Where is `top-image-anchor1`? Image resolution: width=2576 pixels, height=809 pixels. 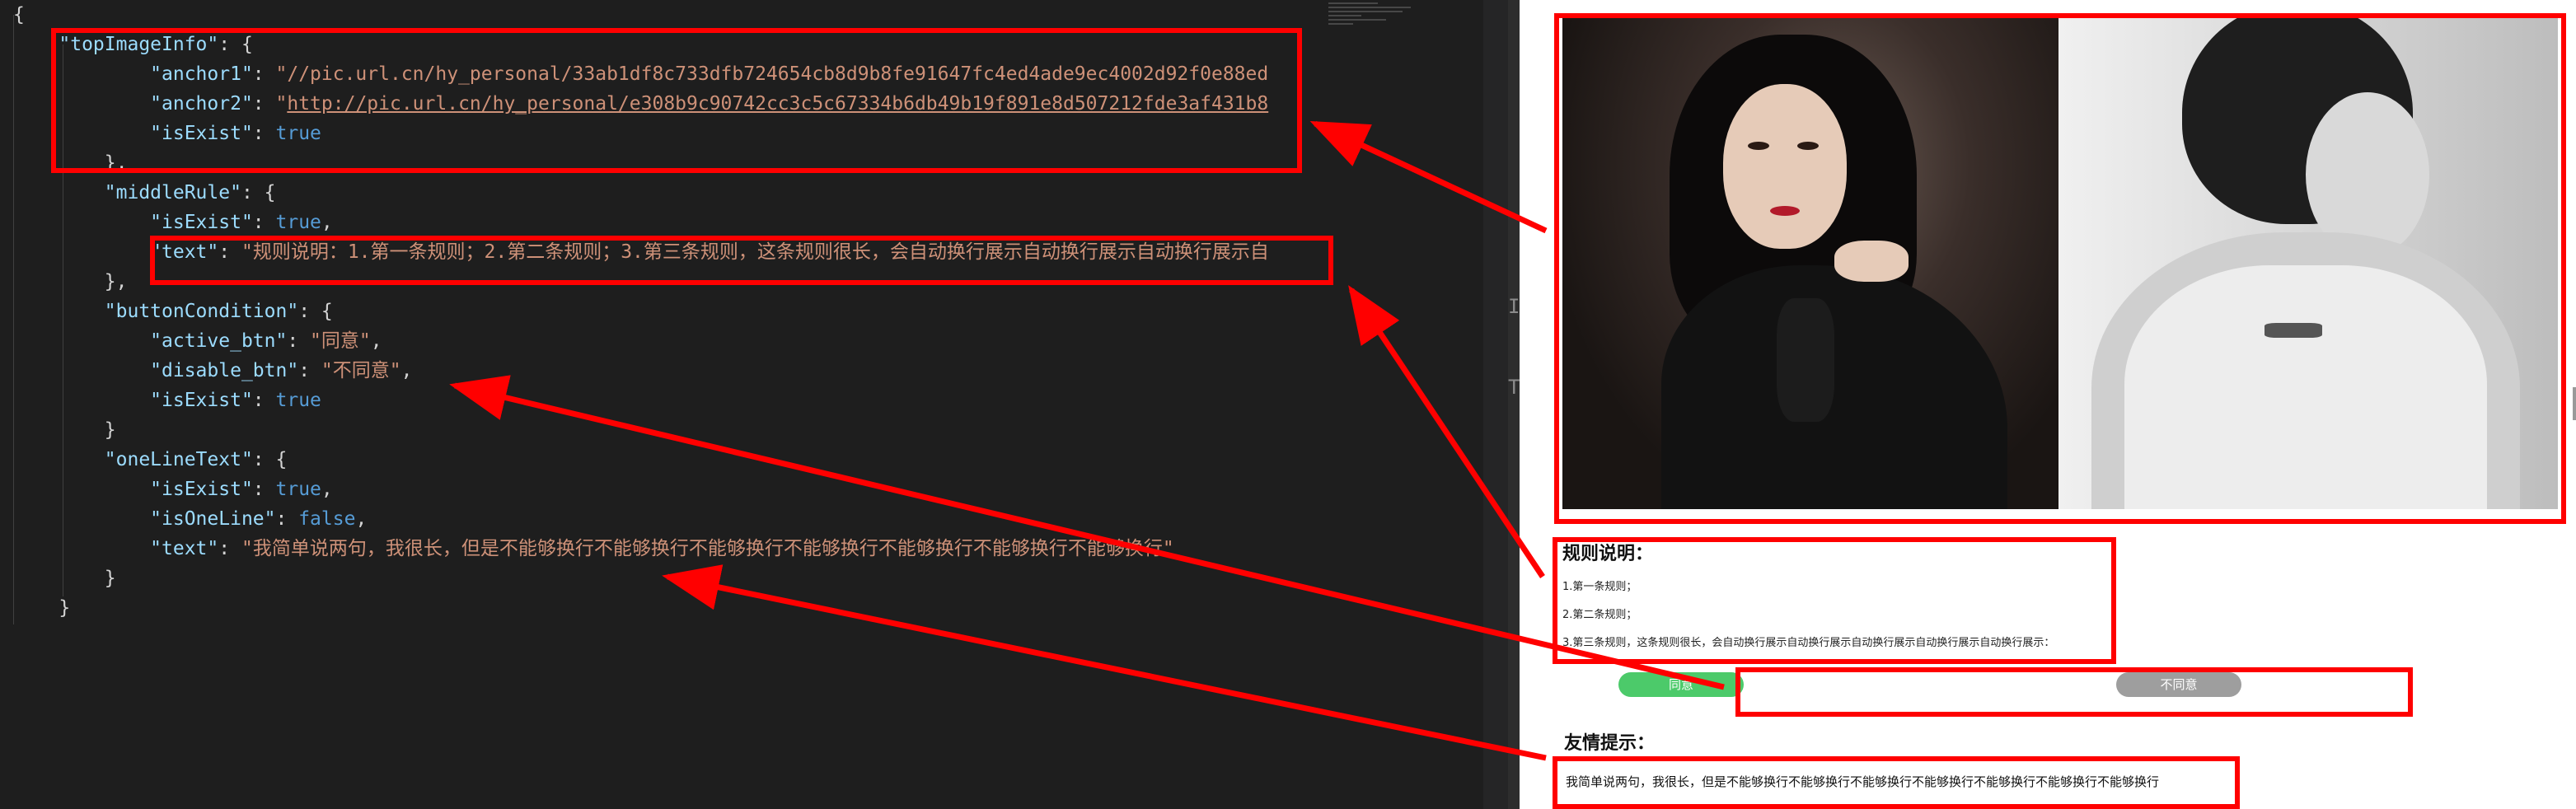
top-image-anchor1 is located at coordinates (1810, 263).